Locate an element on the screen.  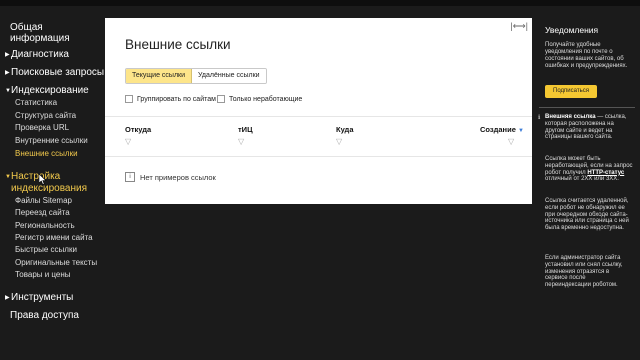
column-header-to: Куда is located at coordinates (345, 129).